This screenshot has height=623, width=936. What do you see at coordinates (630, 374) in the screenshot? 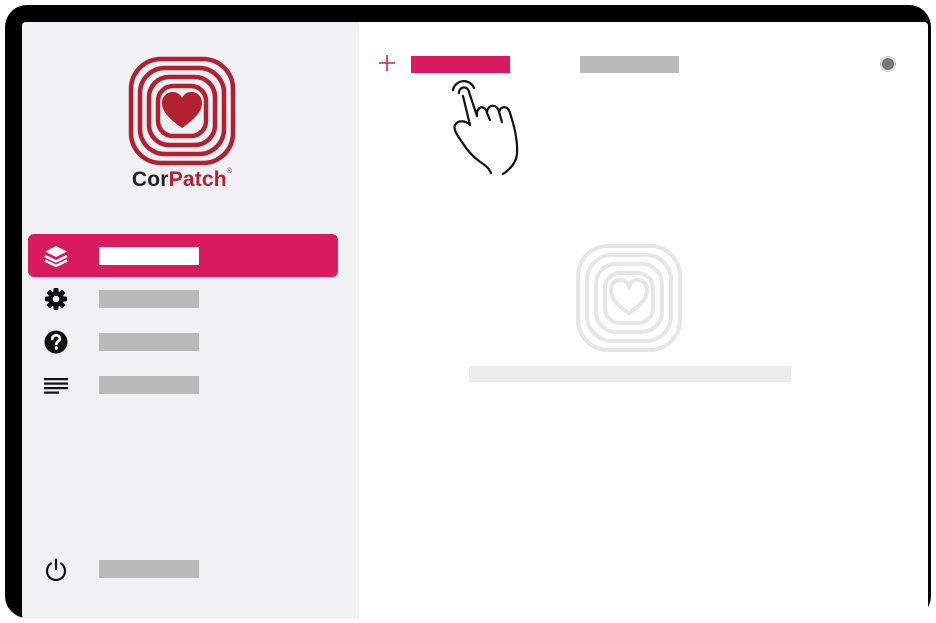
I see `empty-state-text` at bounding box center [630, 374].